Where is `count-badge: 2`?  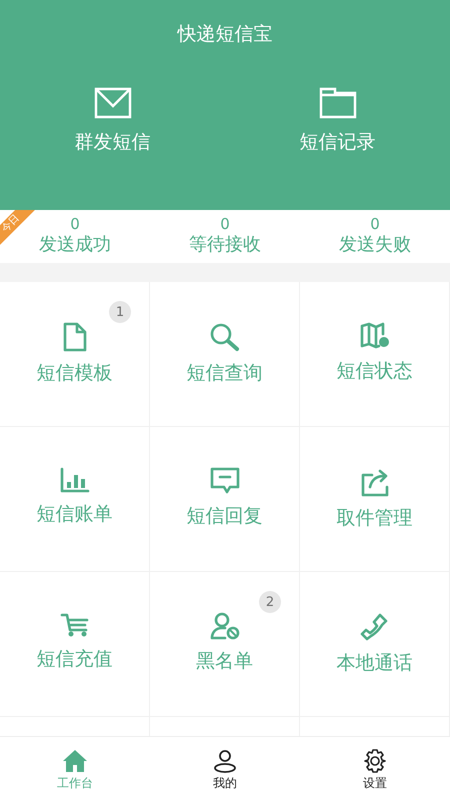 count-badge: 2 is located at coordinates (270, 602).